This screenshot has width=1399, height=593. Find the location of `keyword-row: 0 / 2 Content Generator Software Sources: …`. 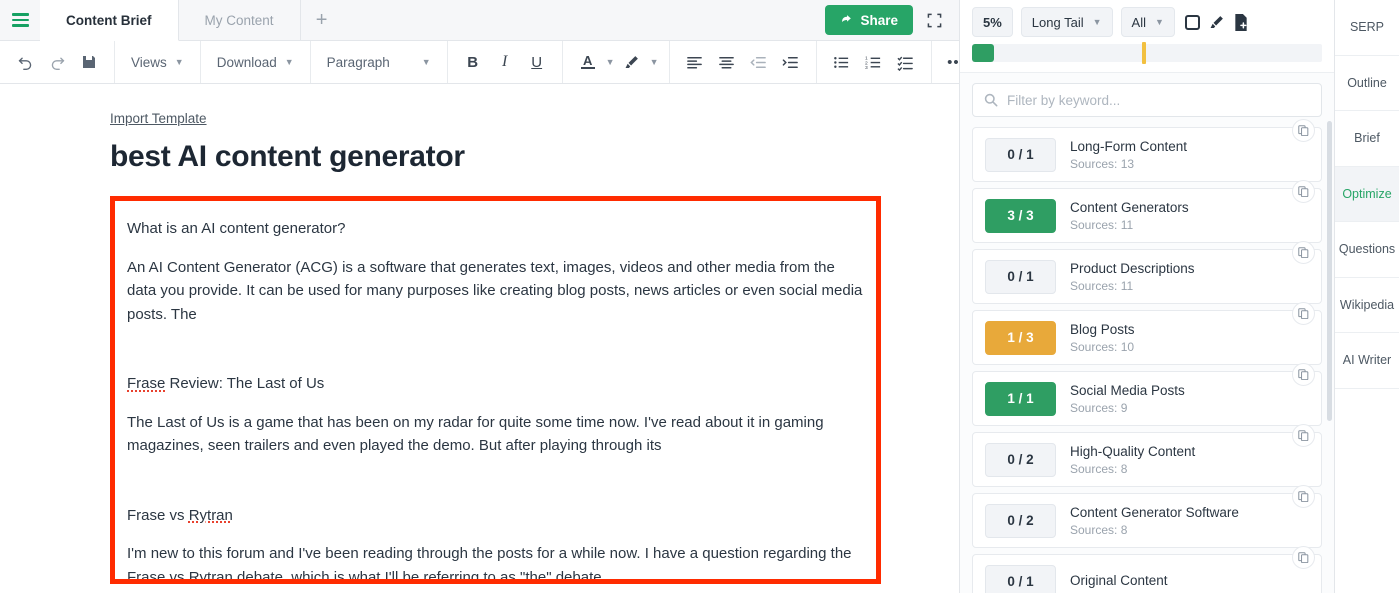

keyword-row: 0 / 2 Content Generator Software Sources: … is located at coordinates (1147, 516).